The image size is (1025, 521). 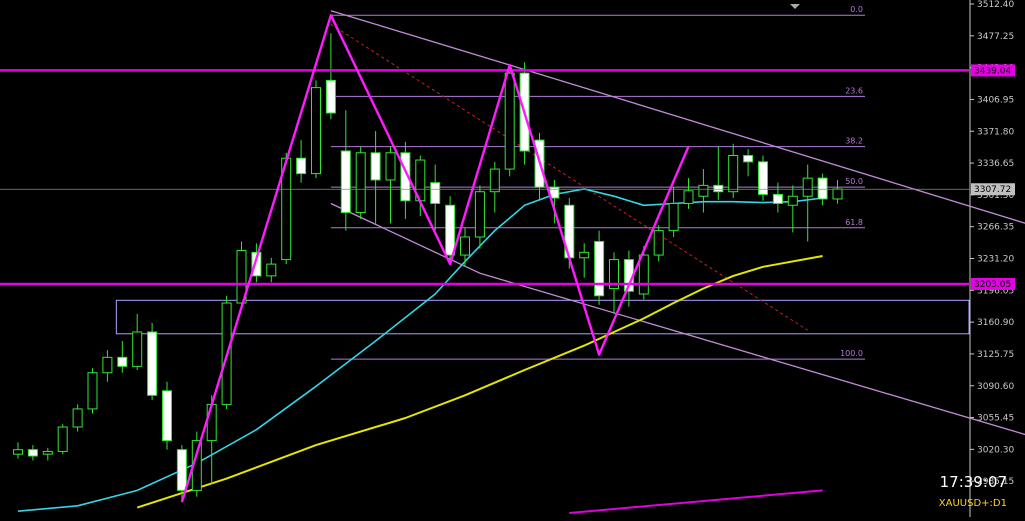 What do you see at coordinates (854, 181) in the screenshot?
I see `fib-level-label: 50.0` at bounding box center [854, 181].